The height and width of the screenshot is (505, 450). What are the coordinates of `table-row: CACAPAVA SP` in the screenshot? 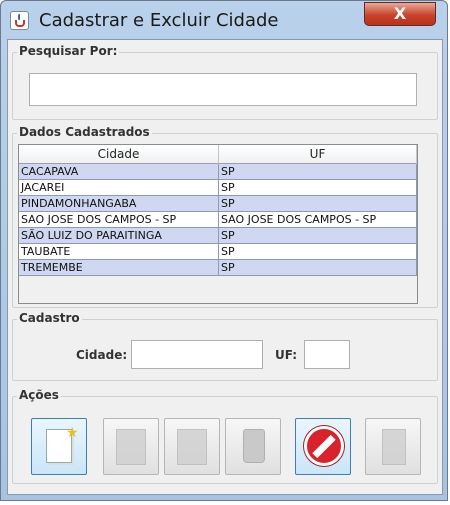 It's located at (218, 172).